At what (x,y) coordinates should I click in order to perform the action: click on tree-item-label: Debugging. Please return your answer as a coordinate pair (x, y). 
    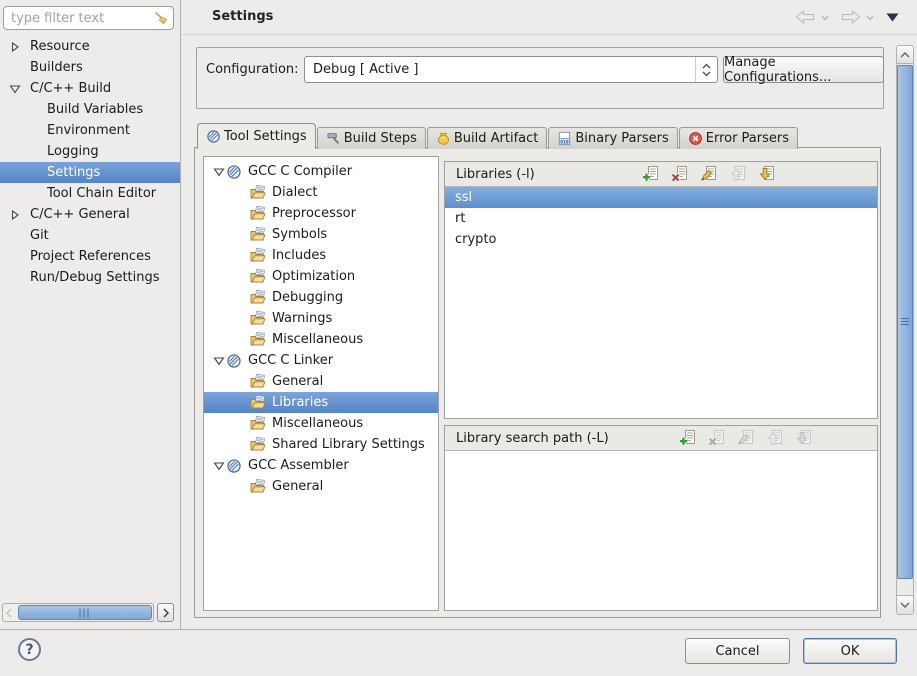
    Looking at the image, I should click on (308, 297).